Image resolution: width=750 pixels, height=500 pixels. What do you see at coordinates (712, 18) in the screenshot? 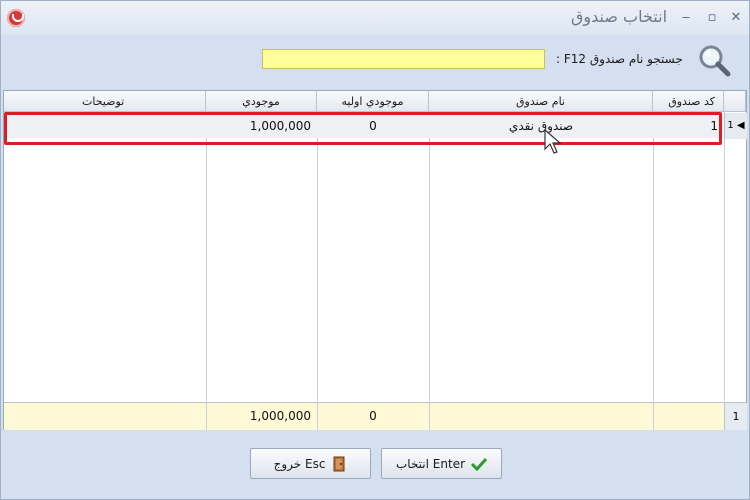
I see `maximize-icon: ▫` at bounding box center [712, 18].